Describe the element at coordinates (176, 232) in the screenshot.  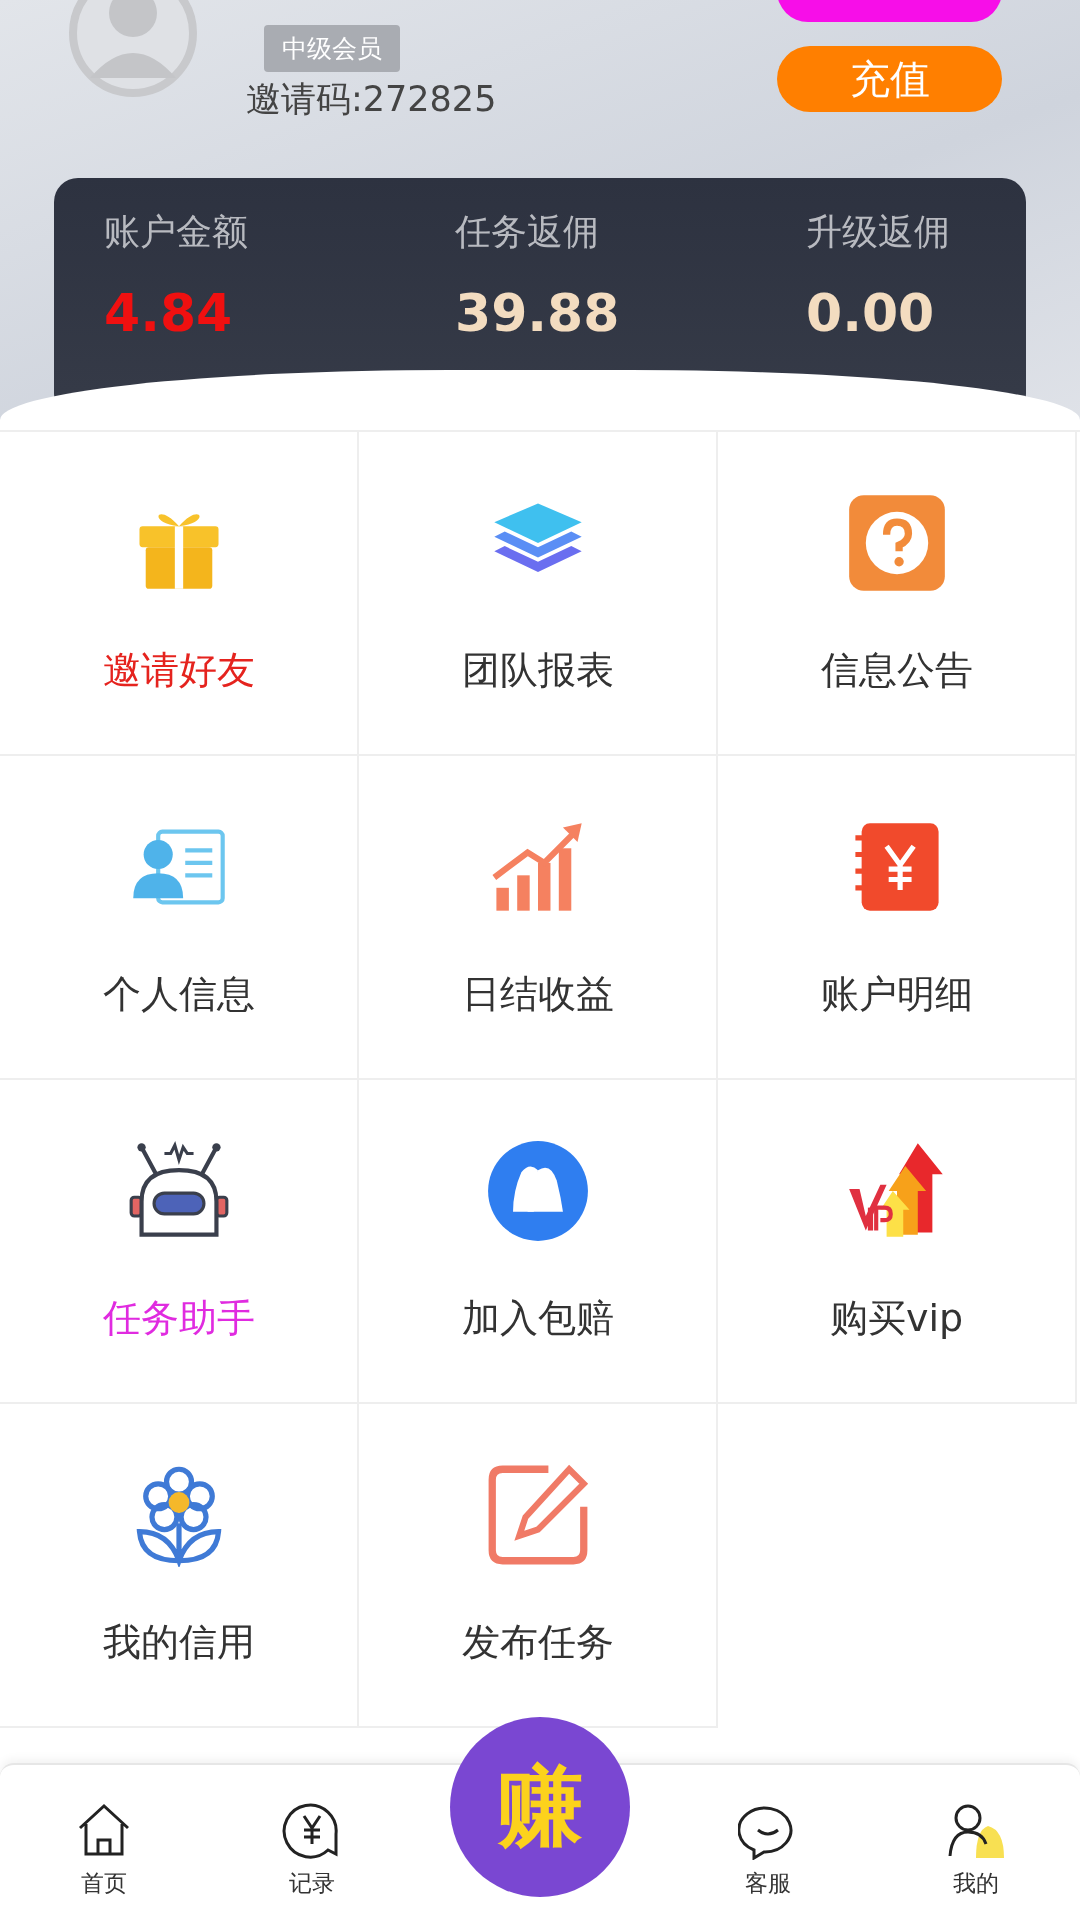
I see `balance-label: 账户金额` at that location.